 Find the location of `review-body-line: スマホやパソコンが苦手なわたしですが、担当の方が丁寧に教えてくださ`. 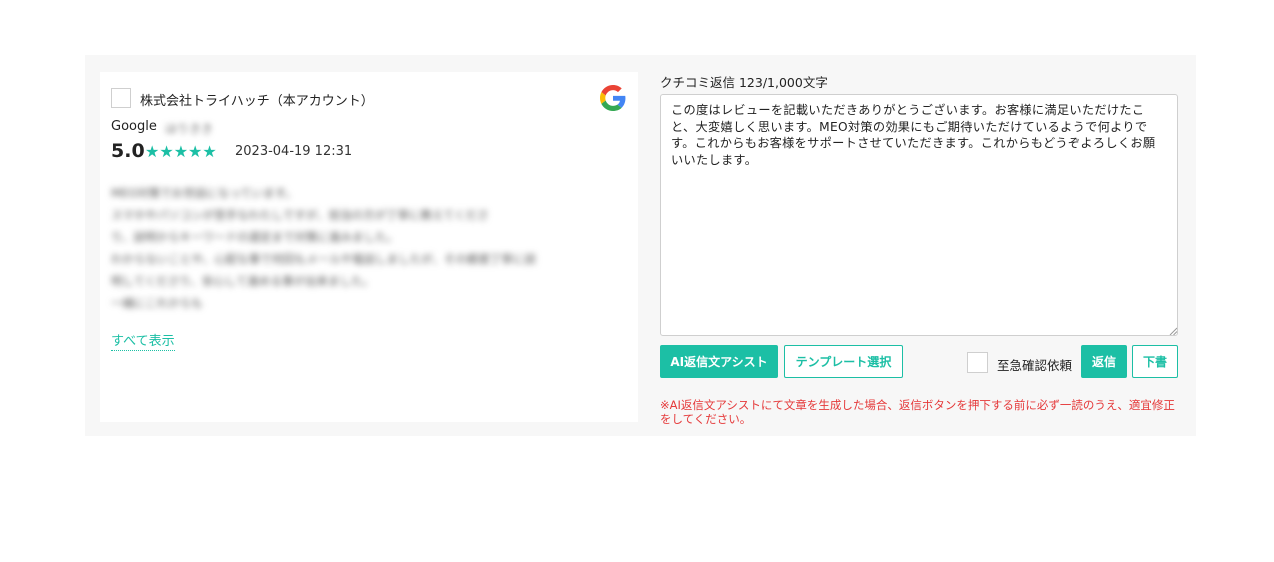

review-body-line: スマホやパソコンが苦手なわたしですが、担当の方が丁寧に教えてくださ is located at coordinates (300, 215).